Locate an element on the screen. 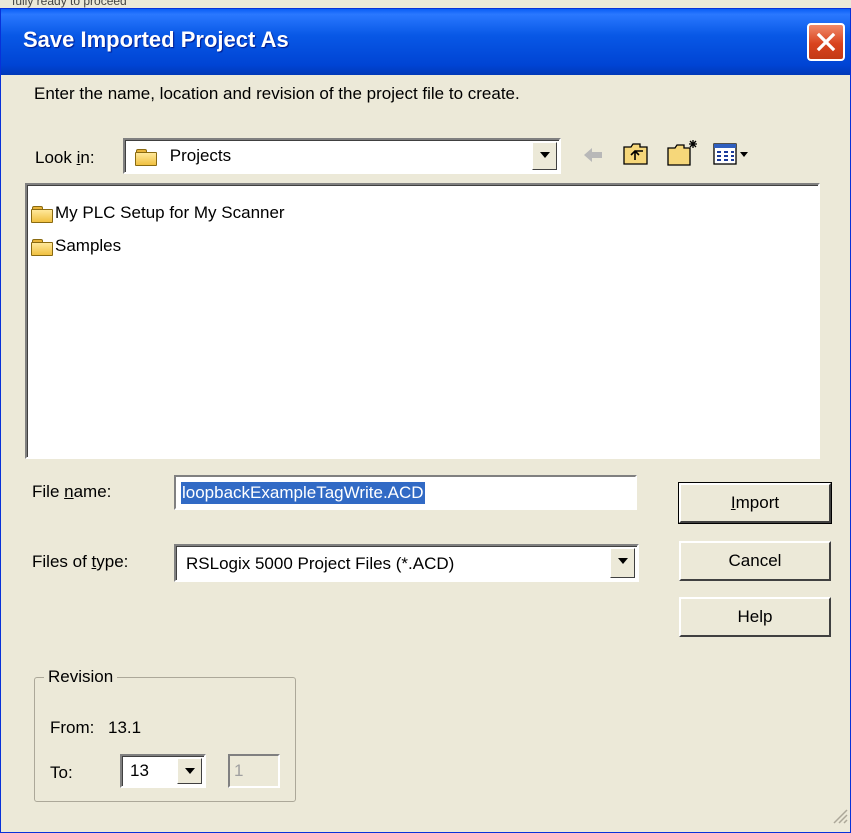 This screenshot has height=833, width=851. cancel-button: Cancel is located at coordinates (755, 561).